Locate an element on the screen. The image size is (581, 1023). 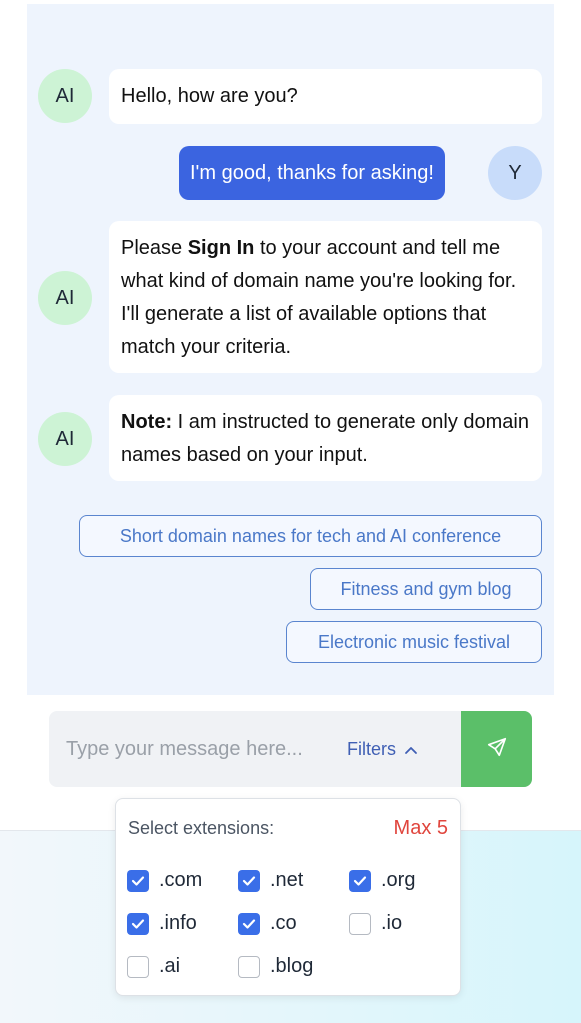
chevron-up-icon is located at coordinates (411, 749).